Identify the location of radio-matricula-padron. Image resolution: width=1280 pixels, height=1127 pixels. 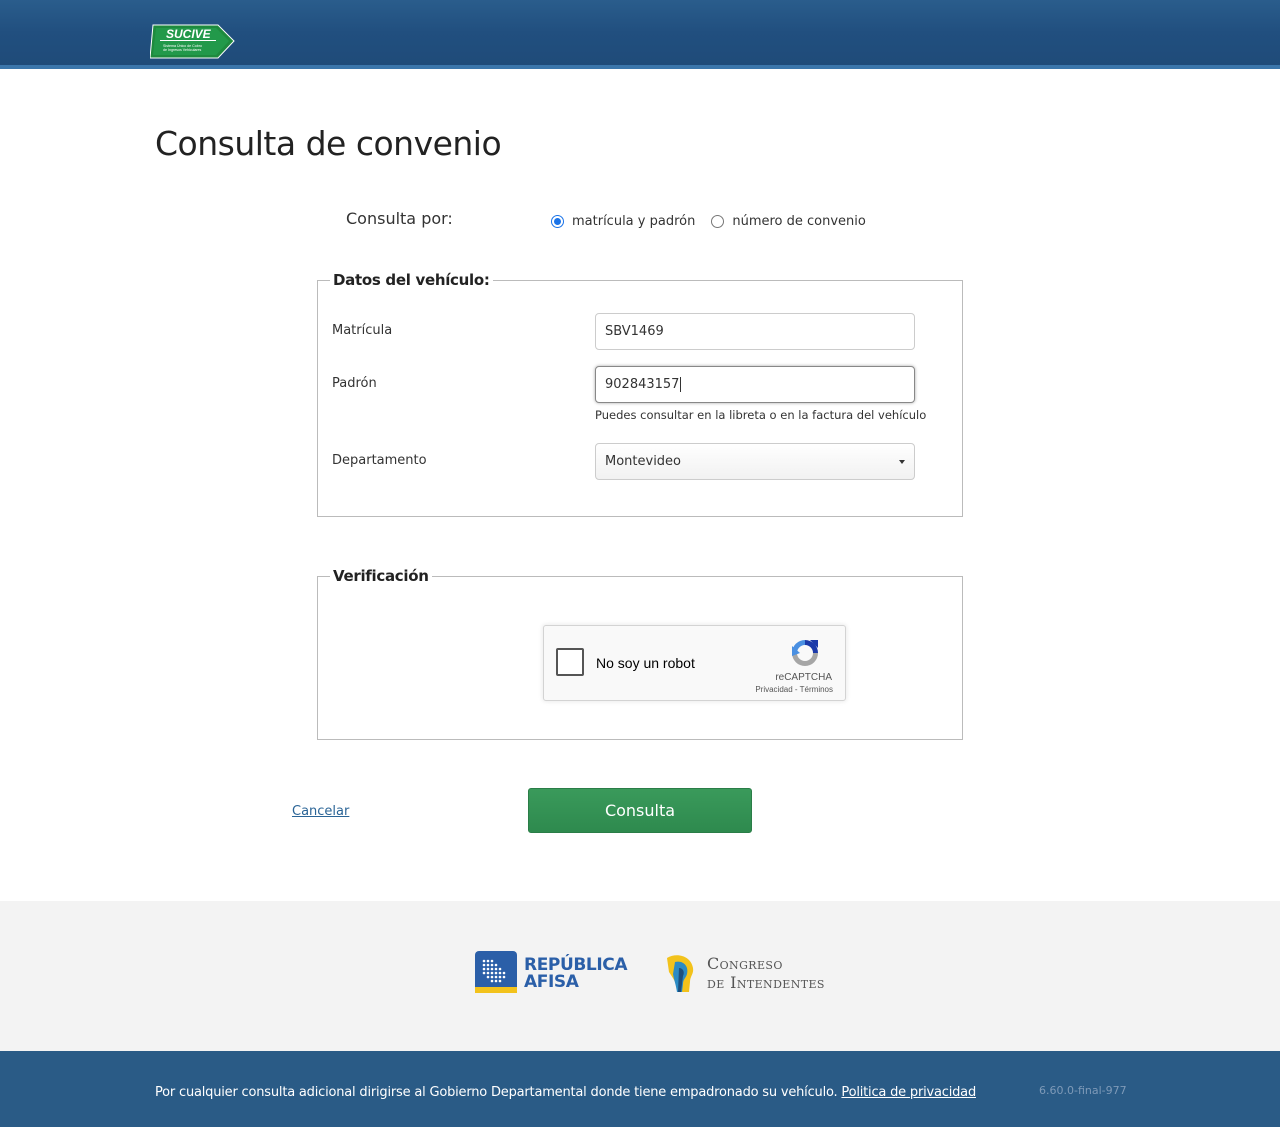
(557, 221).